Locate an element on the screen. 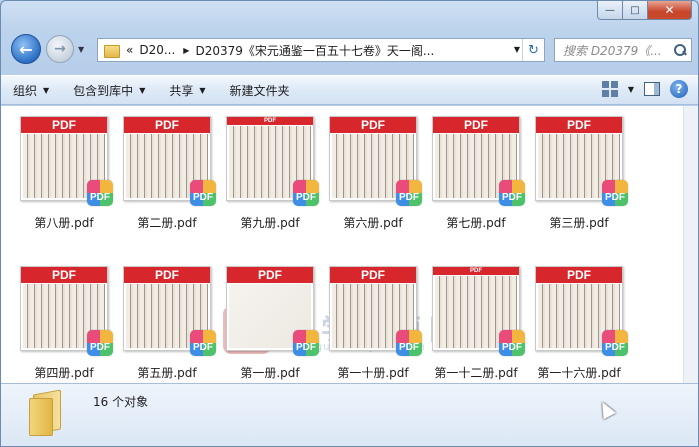 This screenshot has width=699, height=447. file-item: PDF PDF 第一十册.pdf is located at coordinates (380, 324).